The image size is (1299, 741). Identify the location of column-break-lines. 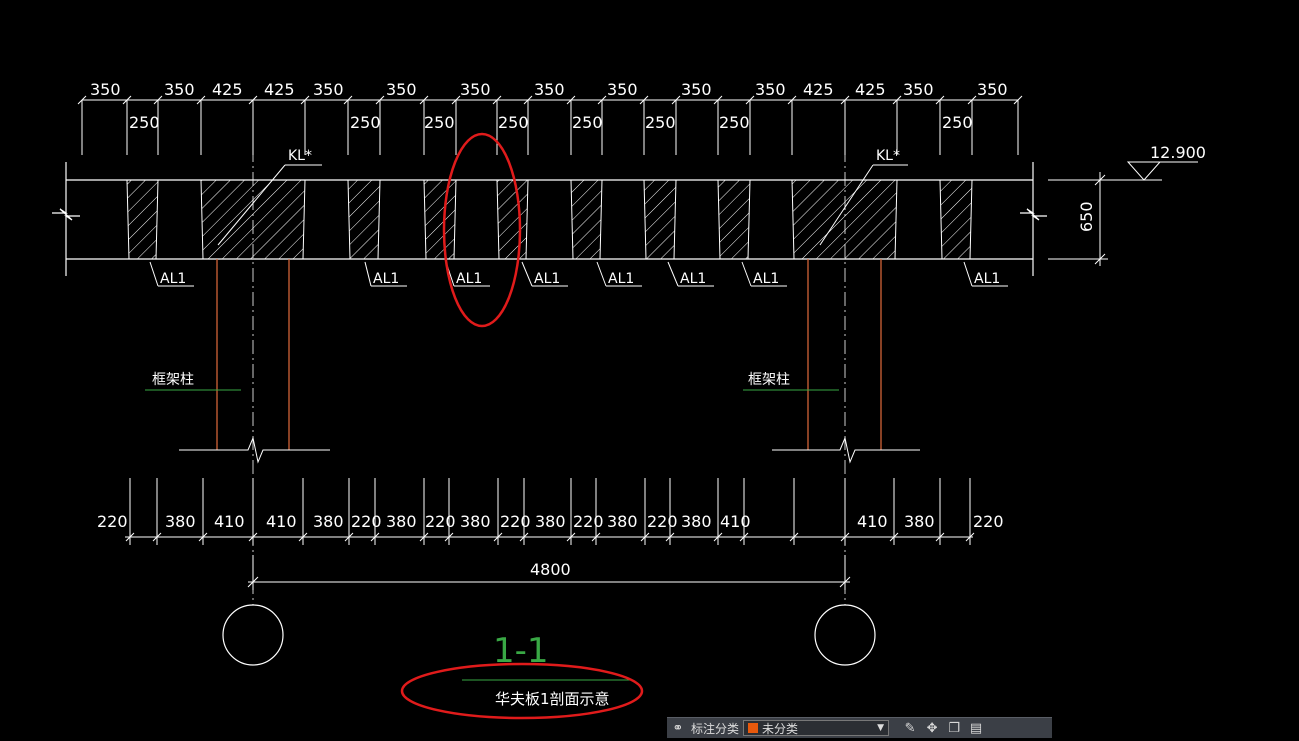
(549, 450).